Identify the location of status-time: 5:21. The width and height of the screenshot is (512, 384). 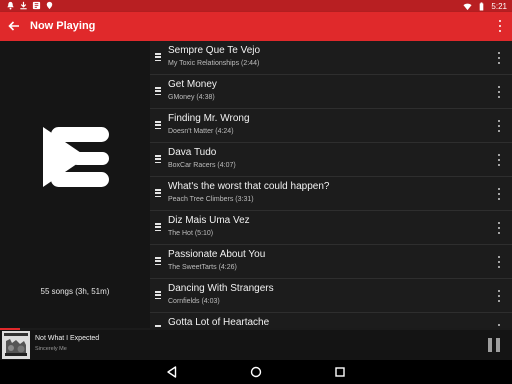
(499, 6).